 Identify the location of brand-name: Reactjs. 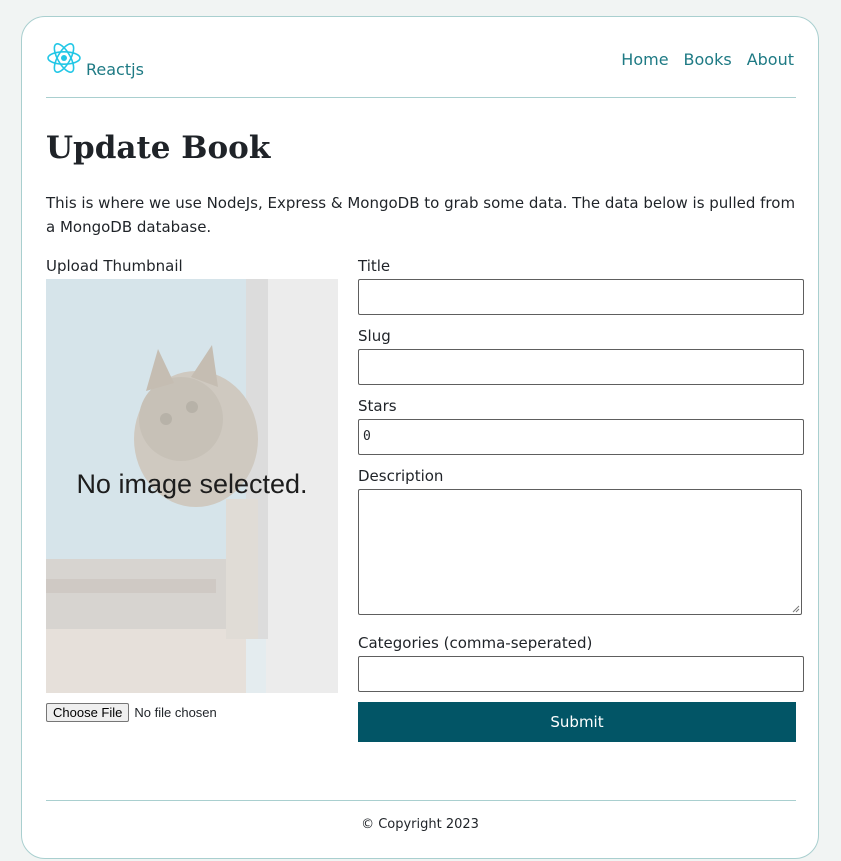
(115, 69).